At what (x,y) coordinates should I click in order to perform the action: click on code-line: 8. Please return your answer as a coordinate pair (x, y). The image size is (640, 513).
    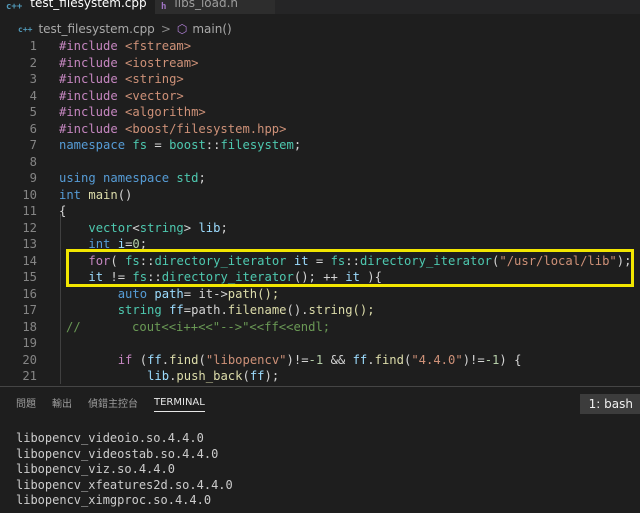
    Looking at the image, I should click on (33, 161).